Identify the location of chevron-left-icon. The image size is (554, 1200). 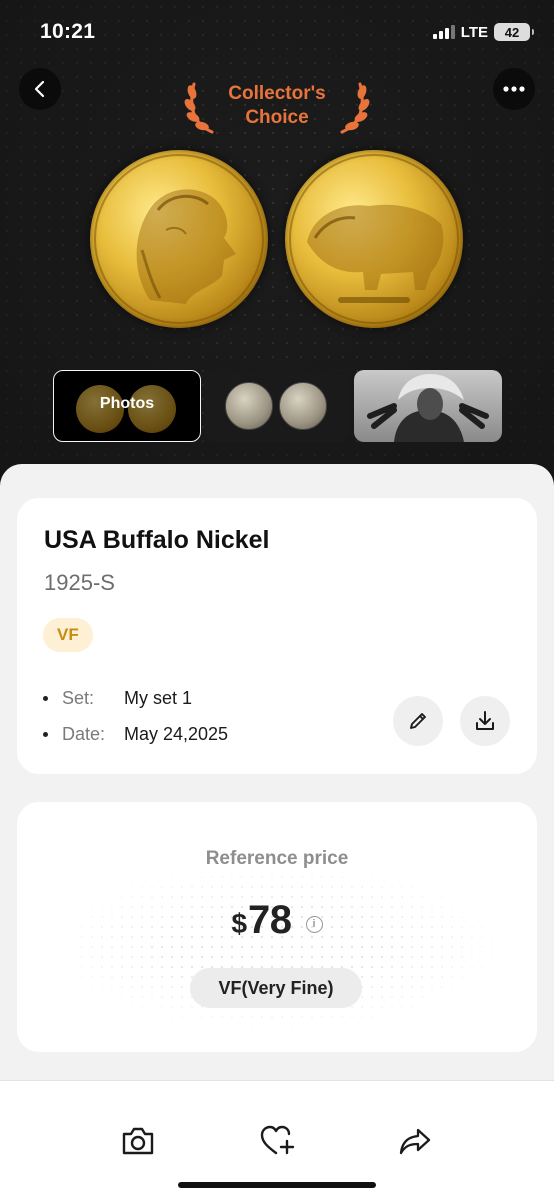
(39, 89).